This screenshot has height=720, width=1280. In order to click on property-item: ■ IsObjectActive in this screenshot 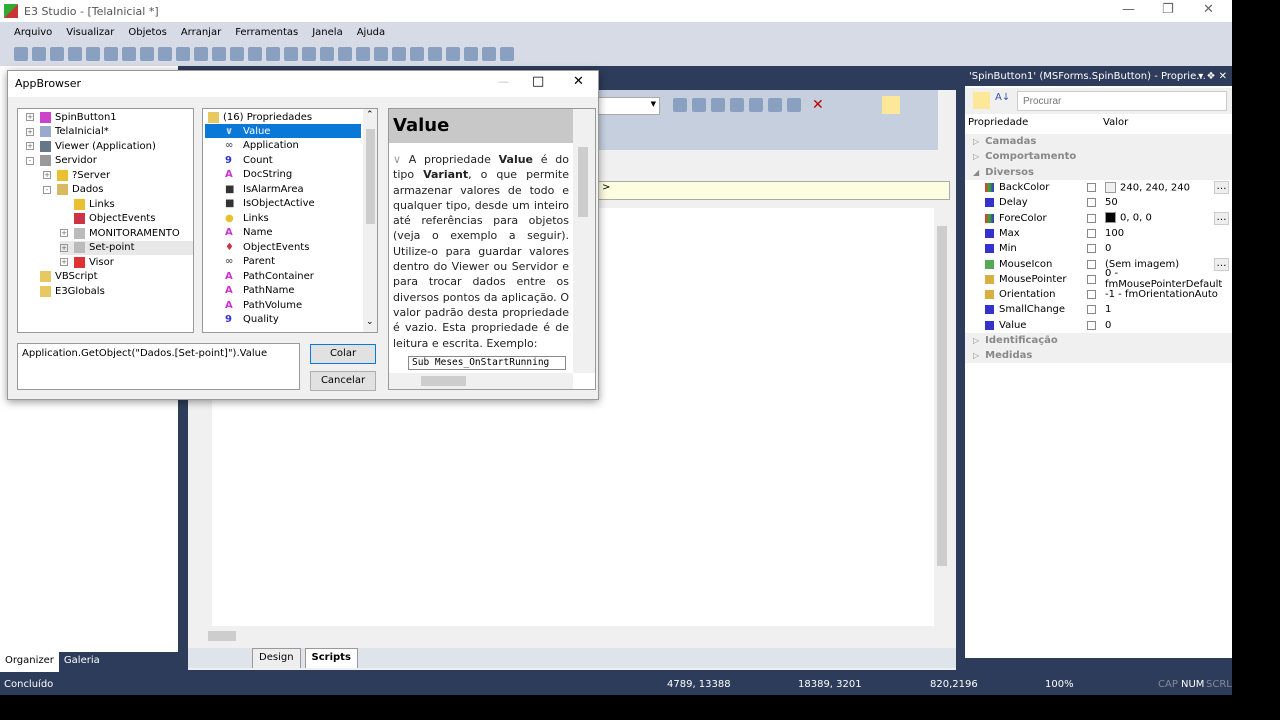, I will do `click(283, 204)`.